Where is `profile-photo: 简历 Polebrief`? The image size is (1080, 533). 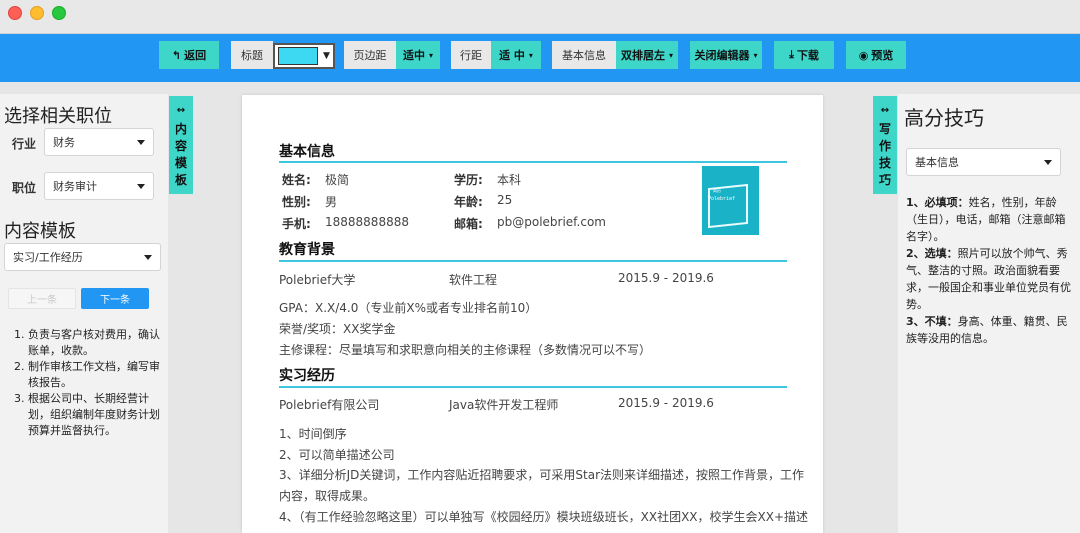 profile-photo: 简历 Polebrief is located at coordinates (730, 200).